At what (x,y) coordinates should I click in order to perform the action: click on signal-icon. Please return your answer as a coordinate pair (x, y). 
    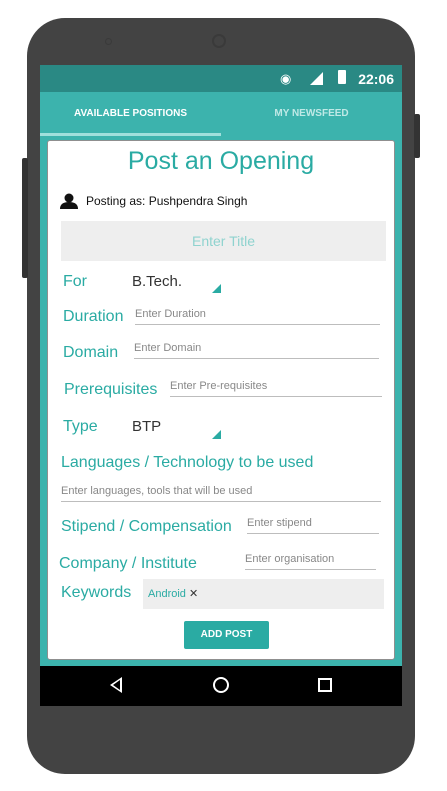
    Looking at the image, I should click on (316, 78).